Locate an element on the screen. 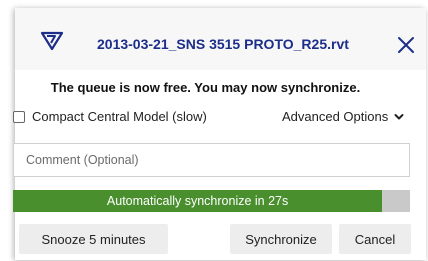  compact-central-model-option: Compact Central Model (slow) is located at coordinates (110, 116).